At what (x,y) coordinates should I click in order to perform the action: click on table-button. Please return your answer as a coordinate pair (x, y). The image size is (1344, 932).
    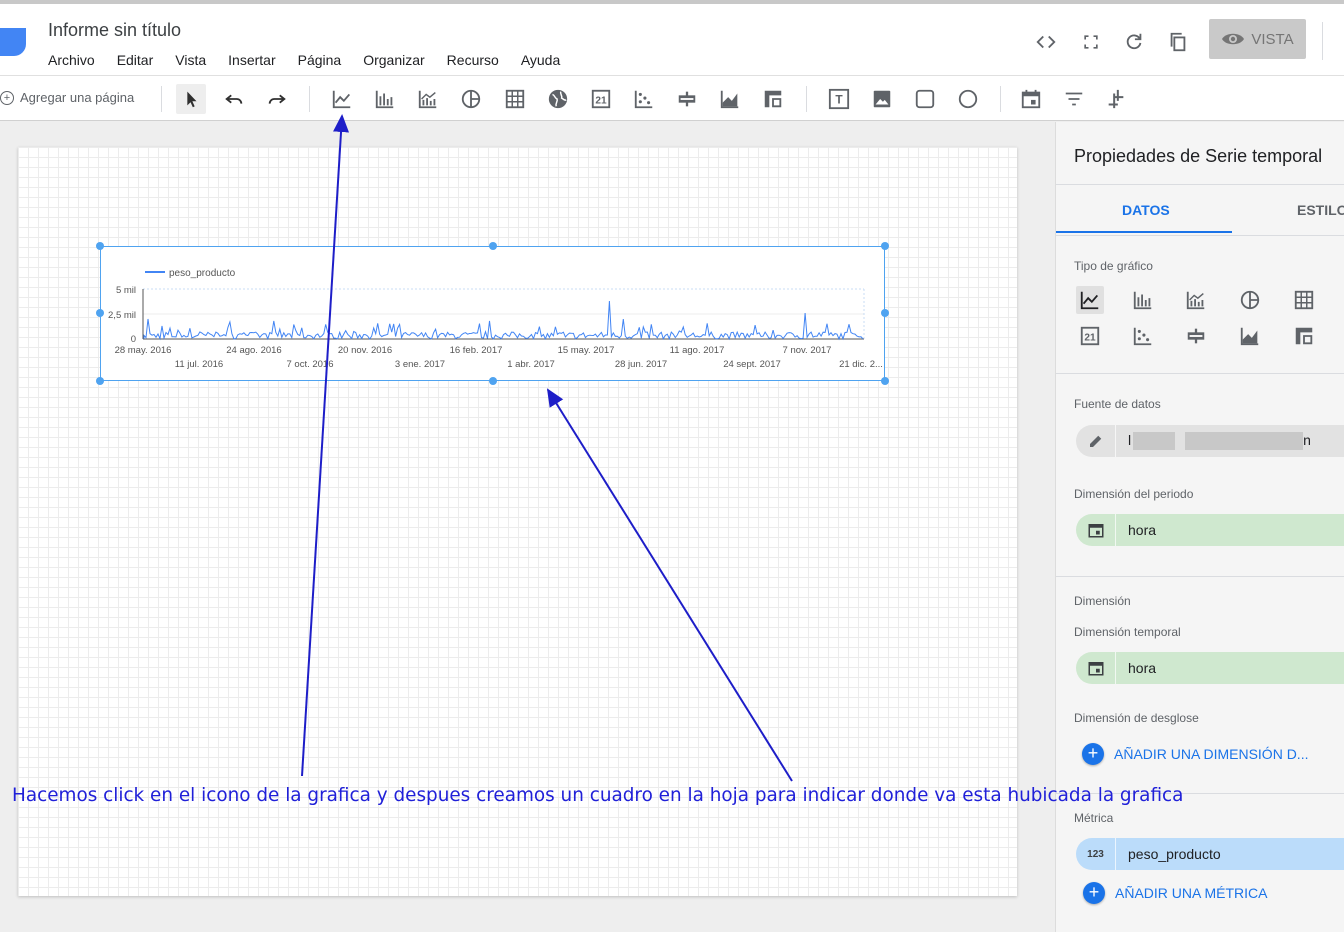
    Looking at the image, I should click on (515, 99).